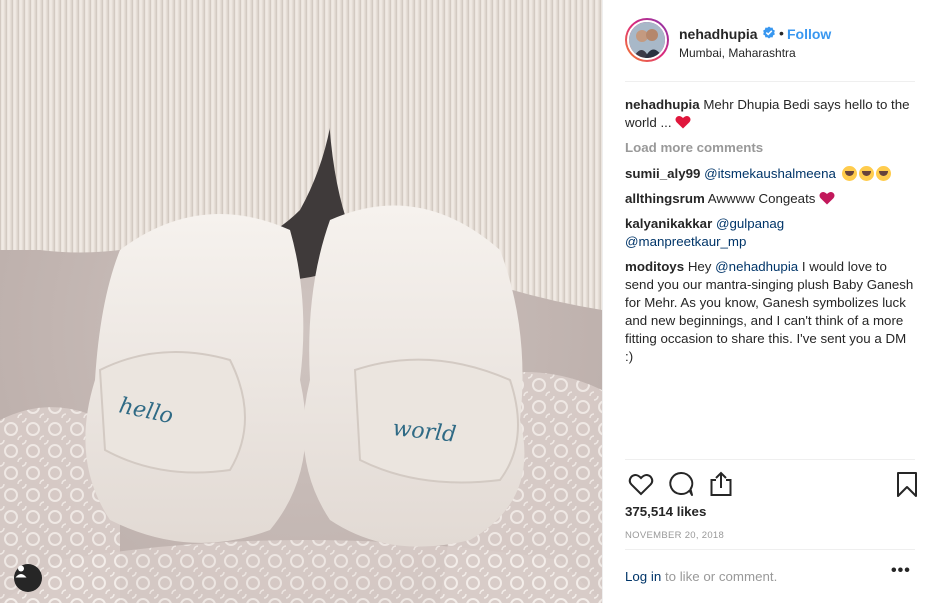 The height and width of the screenshot is (603, 939). Describe the element at coordinates (769, 32) in the screenshot. I see `verified-badge-icon` at that location.